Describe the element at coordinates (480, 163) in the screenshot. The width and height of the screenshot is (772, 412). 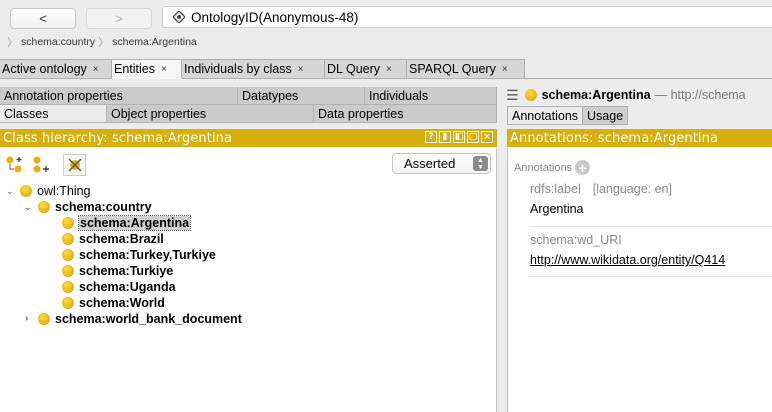
I see `select-arrows-icon: ▲ ▼` at that location.